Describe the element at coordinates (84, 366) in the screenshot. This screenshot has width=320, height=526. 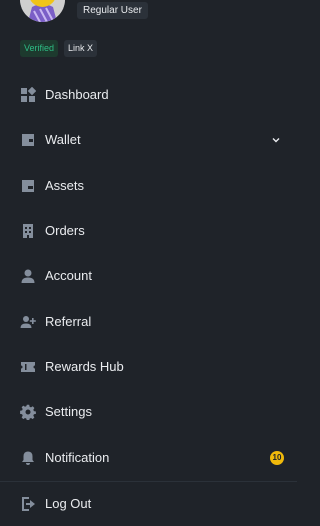
I see `menu-label-rewards-hub: Rewards Hub` at that location.